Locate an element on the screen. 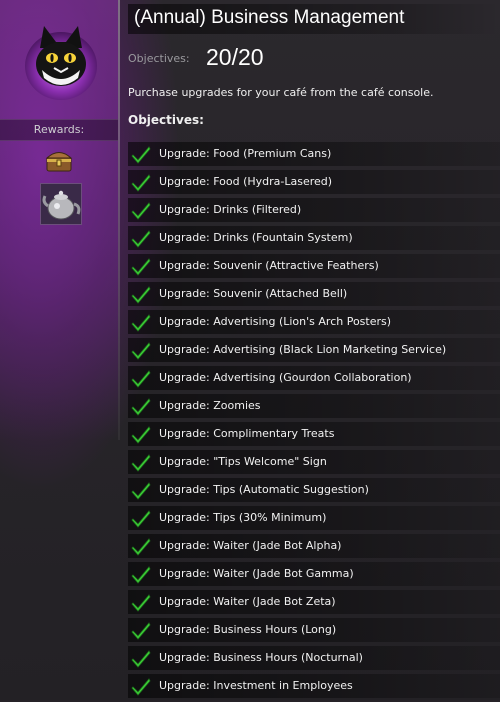 This screenshot has width=500, height=702. objective-label: Upgrade: Complimentary Treats is located at coordinates (247, 433).